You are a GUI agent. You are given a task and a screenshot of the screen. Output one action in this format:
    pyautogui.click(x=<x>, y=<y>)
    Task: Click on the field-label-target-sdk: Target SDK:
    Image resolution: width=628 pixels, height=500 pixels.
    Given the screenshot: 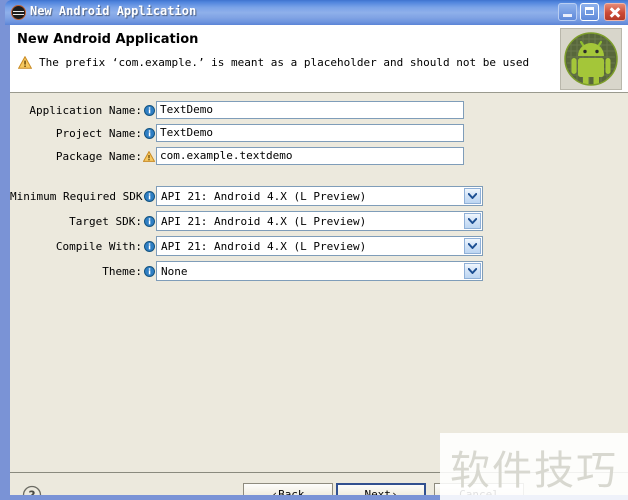 What is the action you would take?
    pyautogui.click(x=105, y=221)
    